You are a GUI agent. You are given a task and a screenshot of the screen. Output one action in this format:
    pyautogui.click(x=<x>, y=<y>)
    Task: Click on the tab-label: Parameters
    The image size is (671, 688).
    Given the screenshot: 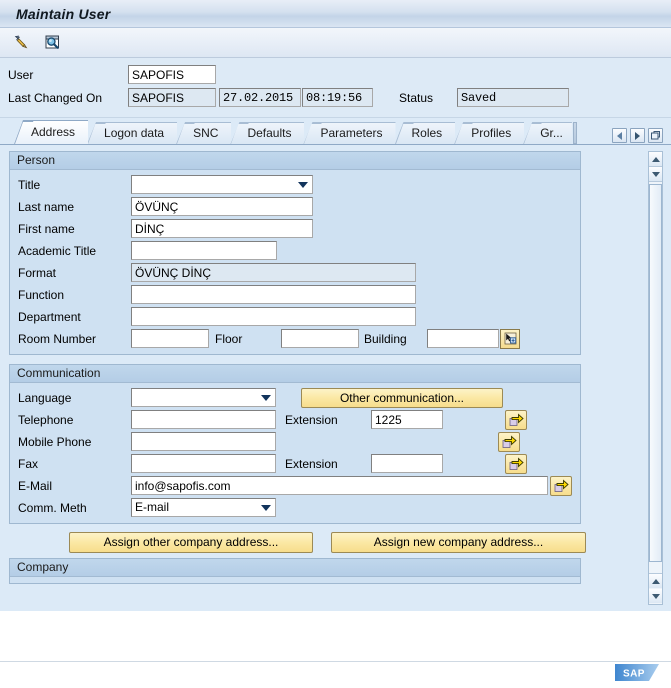 What is the action you would take?
    pyautogui.click(x=351, y=133)
    